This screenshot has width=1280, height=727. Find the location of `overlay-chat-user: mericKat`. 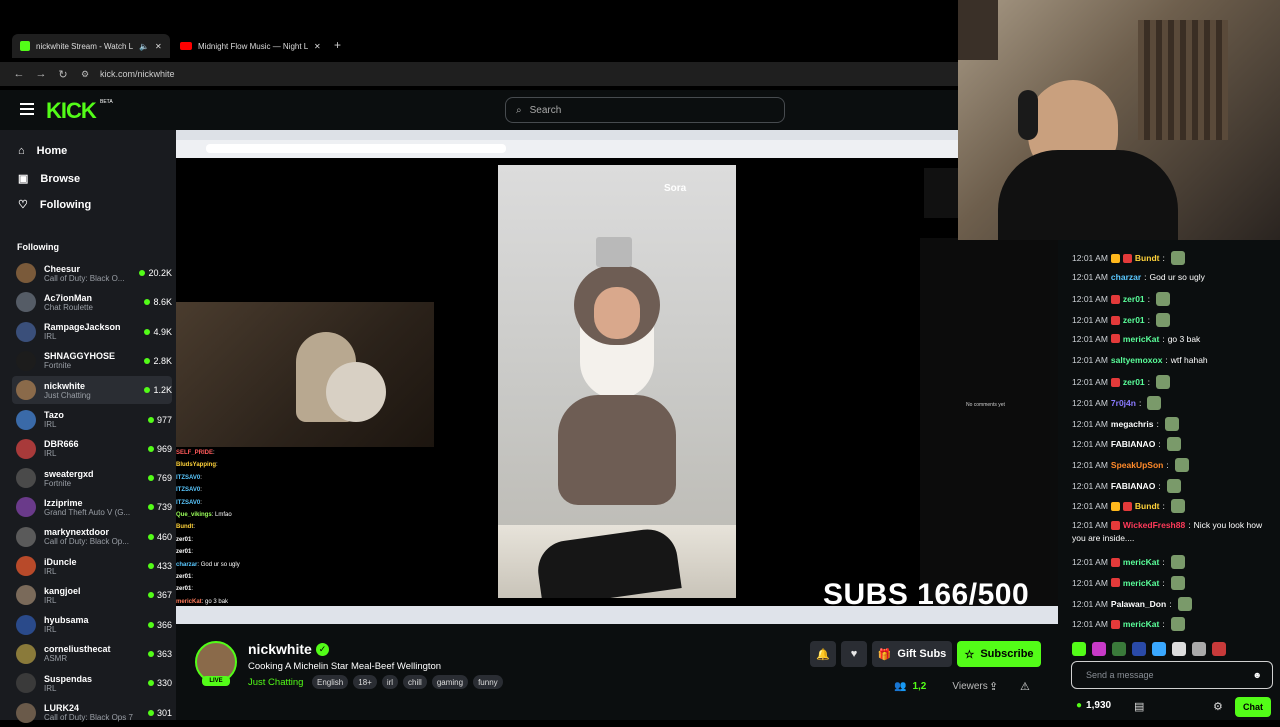

overlay-chat-user: mericKat is located at coordinates (189, 601).